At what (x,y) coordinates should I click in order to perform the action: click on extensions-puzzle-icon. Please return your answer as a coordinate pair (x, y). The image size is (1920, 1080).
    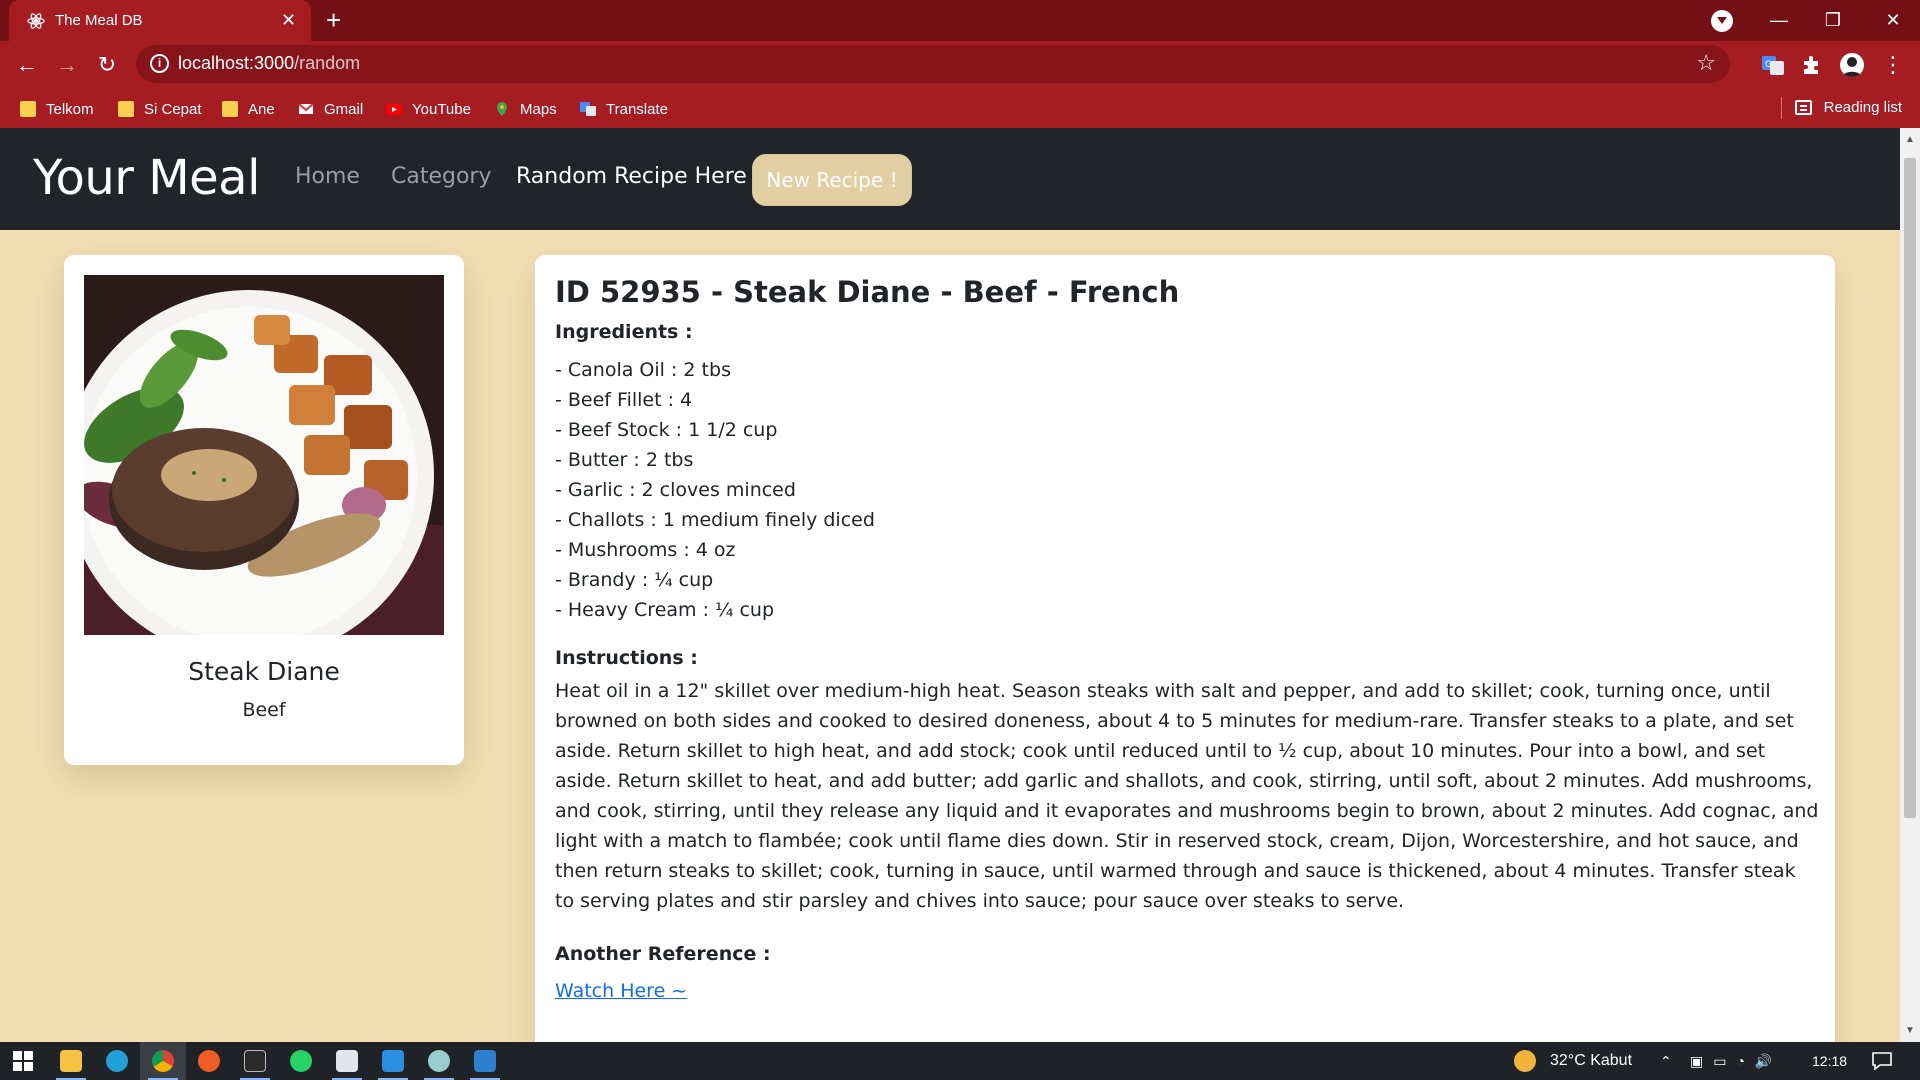
    Looking at the image, I should click on (1812, 65).